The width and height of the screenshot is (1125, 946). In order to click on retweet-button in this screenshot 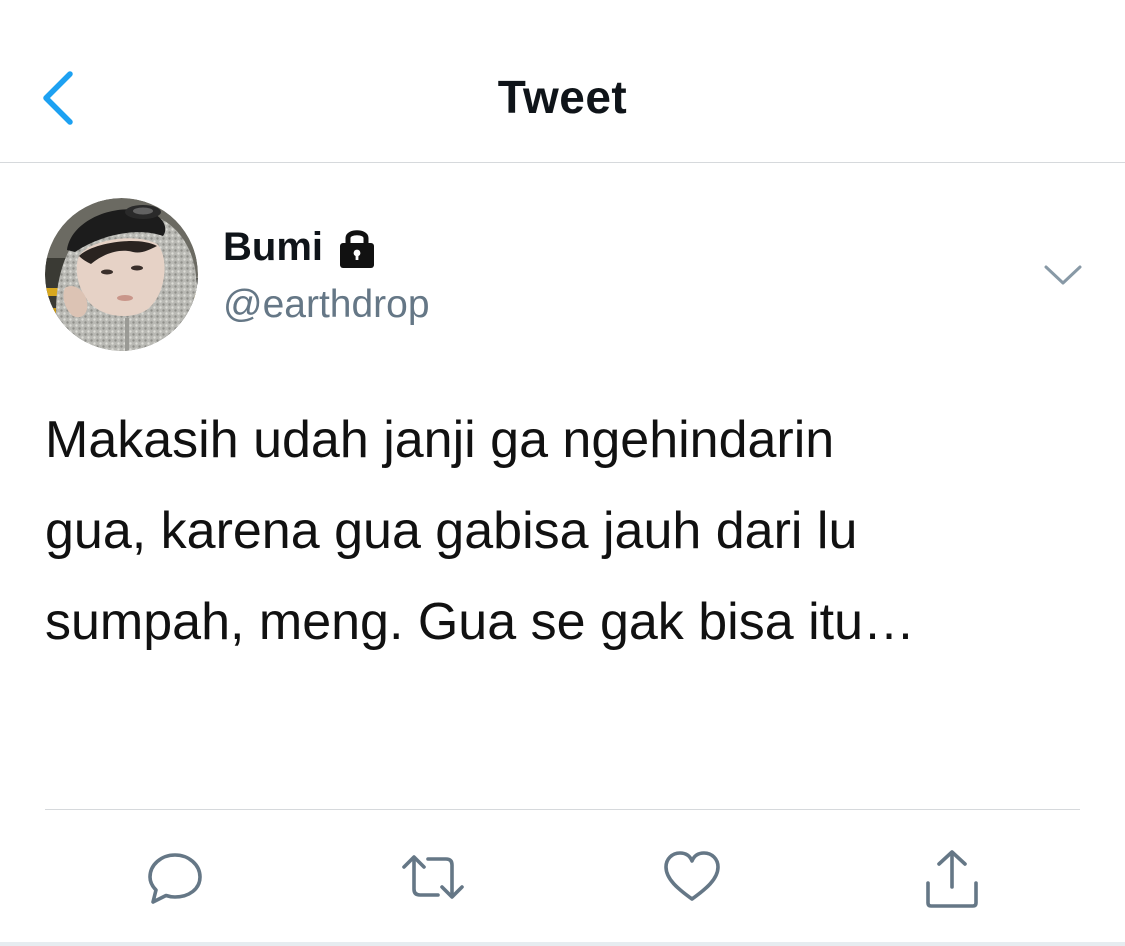, I will do `click(432, 877)`.